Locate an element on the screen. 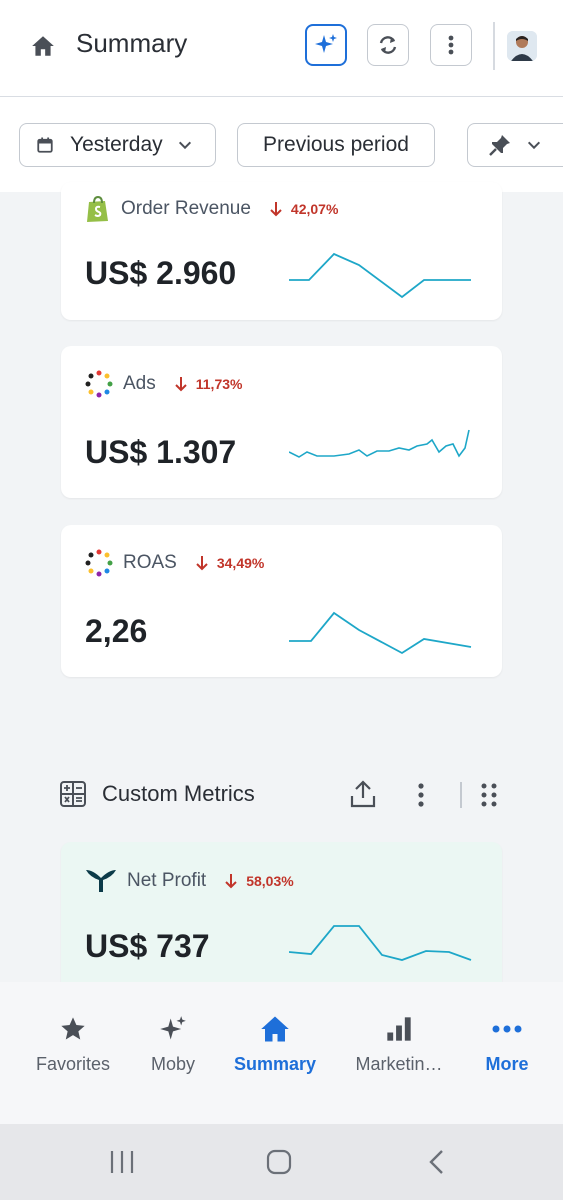 The image size is (563, 1200). bottom-navigation: Favorites Moby Summary Marketin… More is located at coordinates (281, 1053).